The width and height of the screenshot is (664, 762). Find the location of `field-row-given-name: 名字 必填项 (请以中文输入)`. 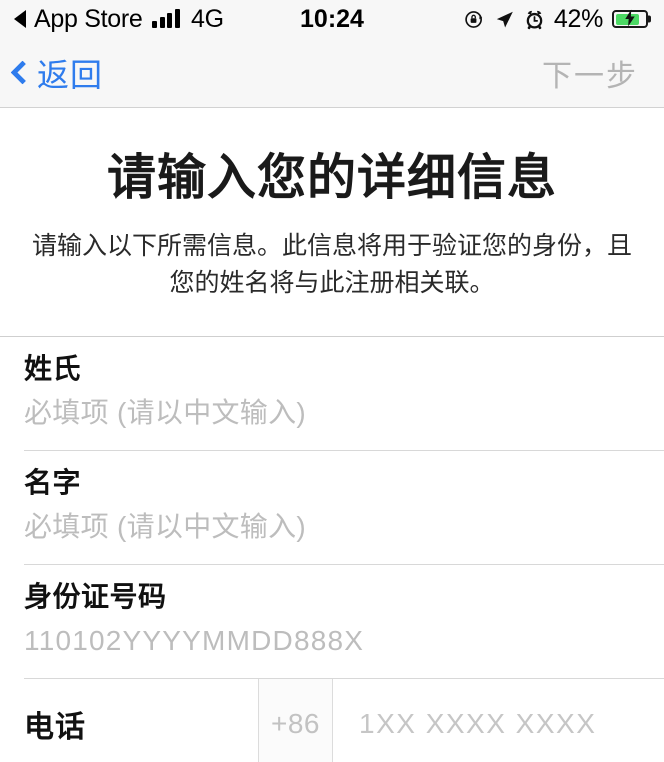

field-row-given-name: 名字 必填项 (请以中文输入) is located at coordinates (344, 508).